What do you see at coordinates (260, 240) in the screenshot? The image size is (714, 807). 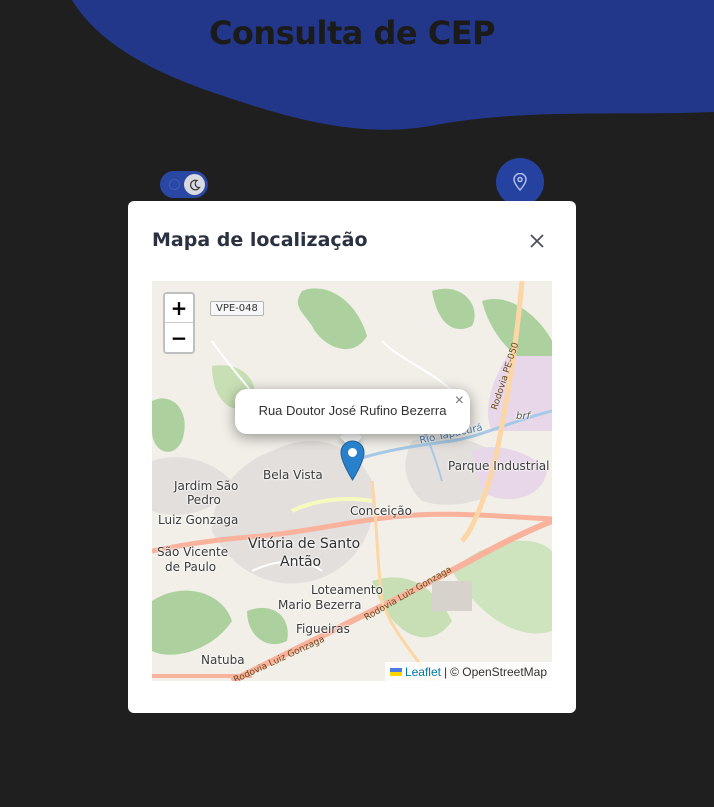 I see `modal-title: Mapa de localização` at bounding box center [260, 240].